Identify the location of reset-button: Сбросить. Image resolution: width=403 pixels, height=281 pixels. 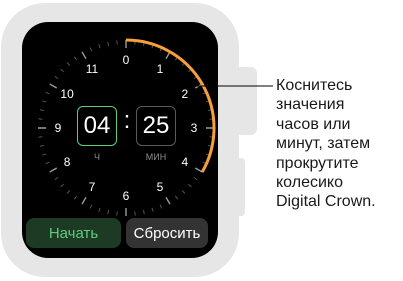
(167, 233).